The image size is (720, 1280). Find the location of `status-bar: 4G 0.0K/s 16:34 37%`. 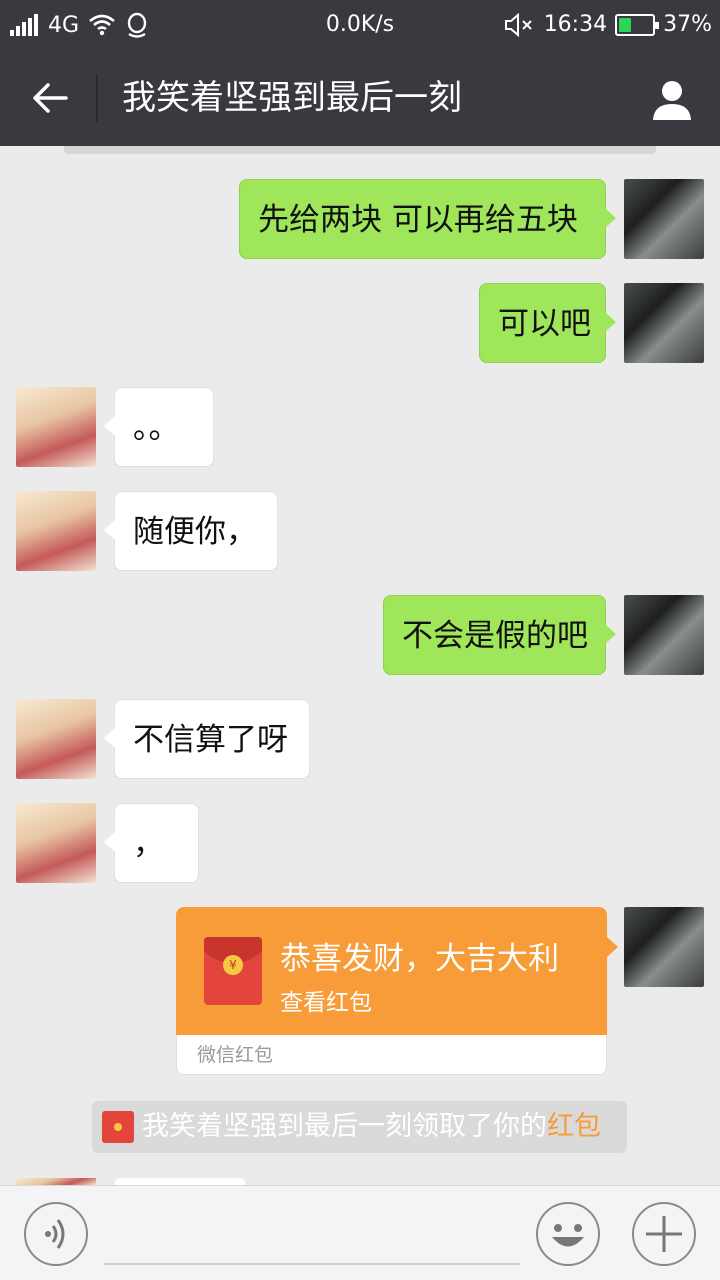

status-bar: 4G 0.0K/s 16:34 37% is located at coordinates (360, 25).